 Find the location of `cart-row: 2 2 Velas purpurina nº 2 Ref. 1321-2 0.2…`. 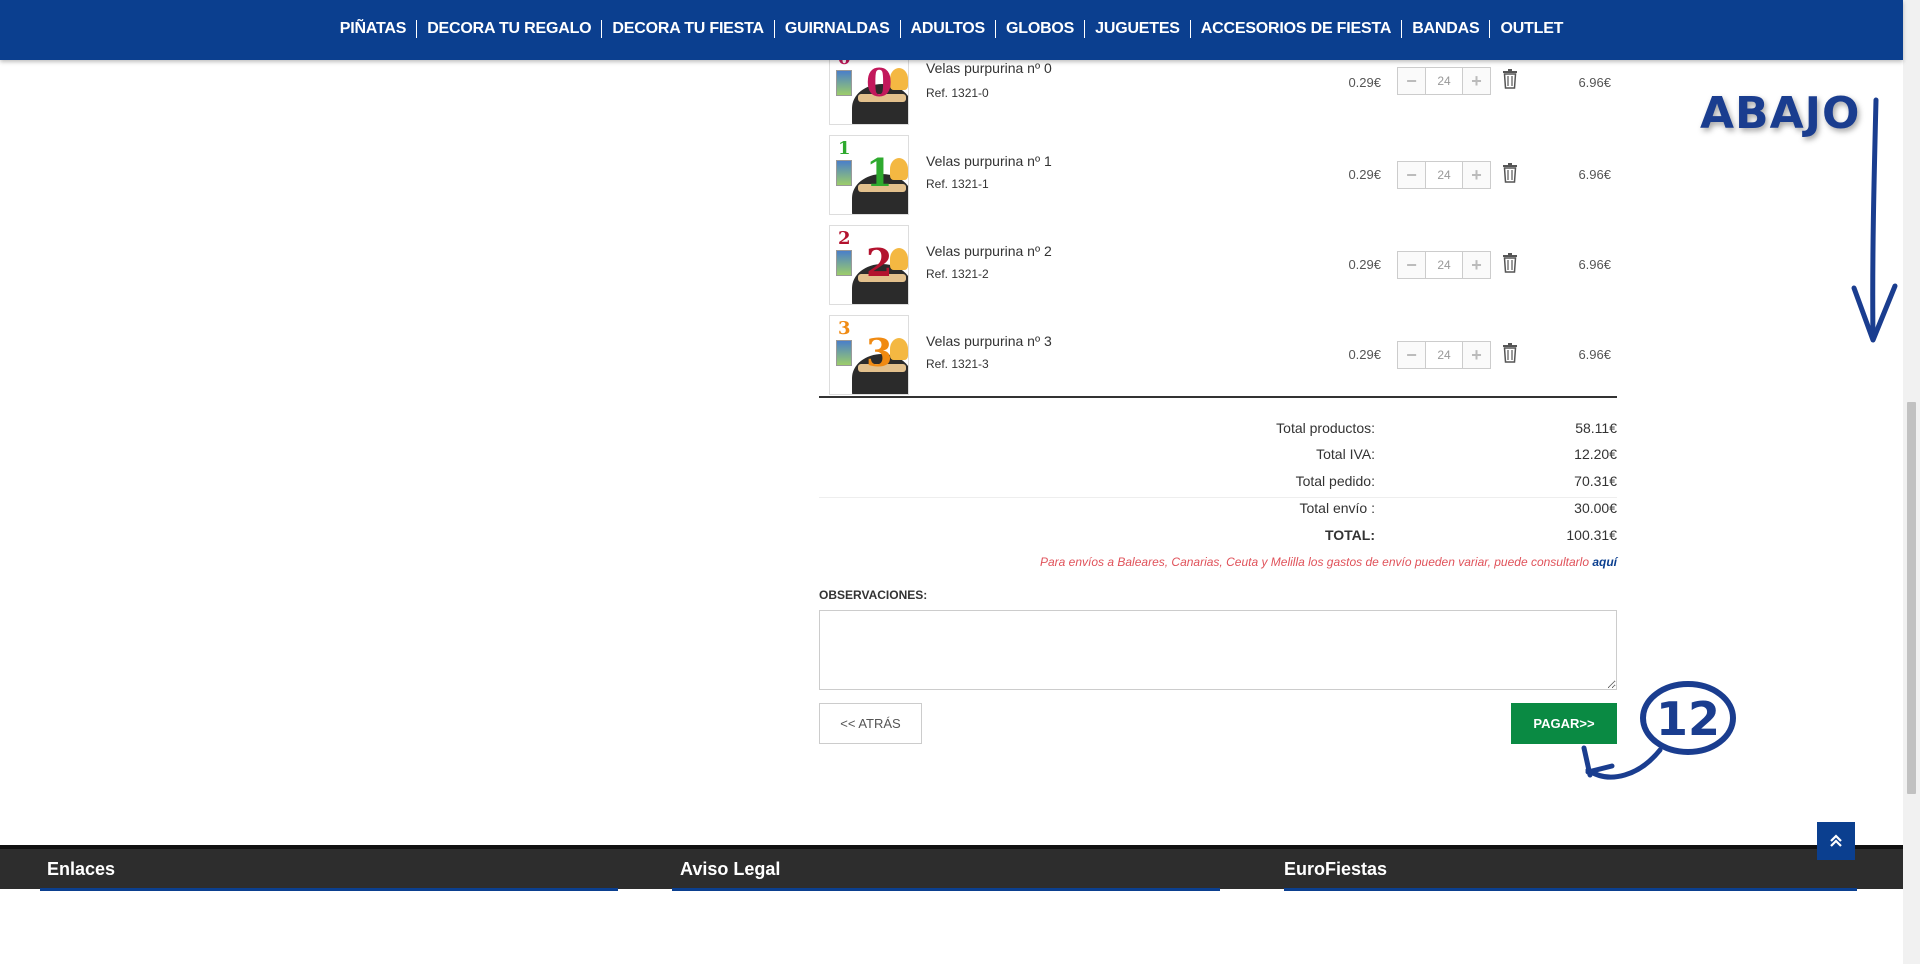

cart-row: 2 2 Velas purpurina nº 2 Ref. 1321-2 0.2… is located at coordinates (1218, 265).